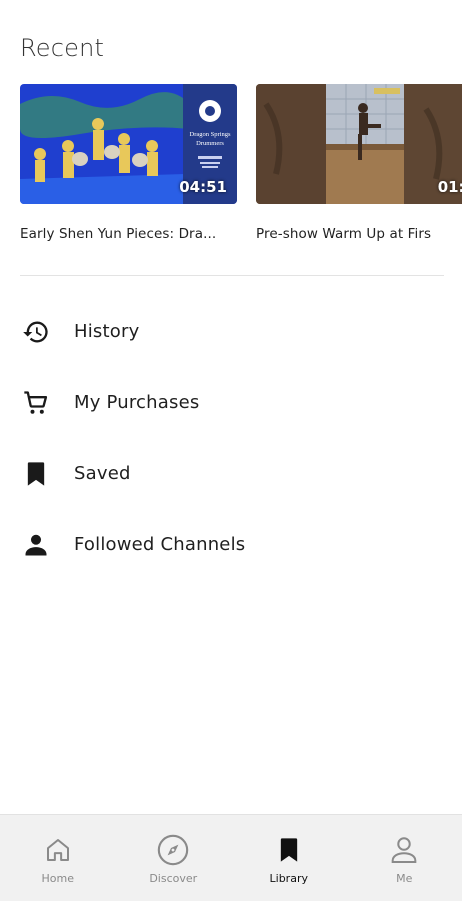 The image size is (462, 901). Describe the element at coordinates (128, 144) in the screenshot. I see `video-thumbnail: Dragon Springs Drummers 04:51` at that location.